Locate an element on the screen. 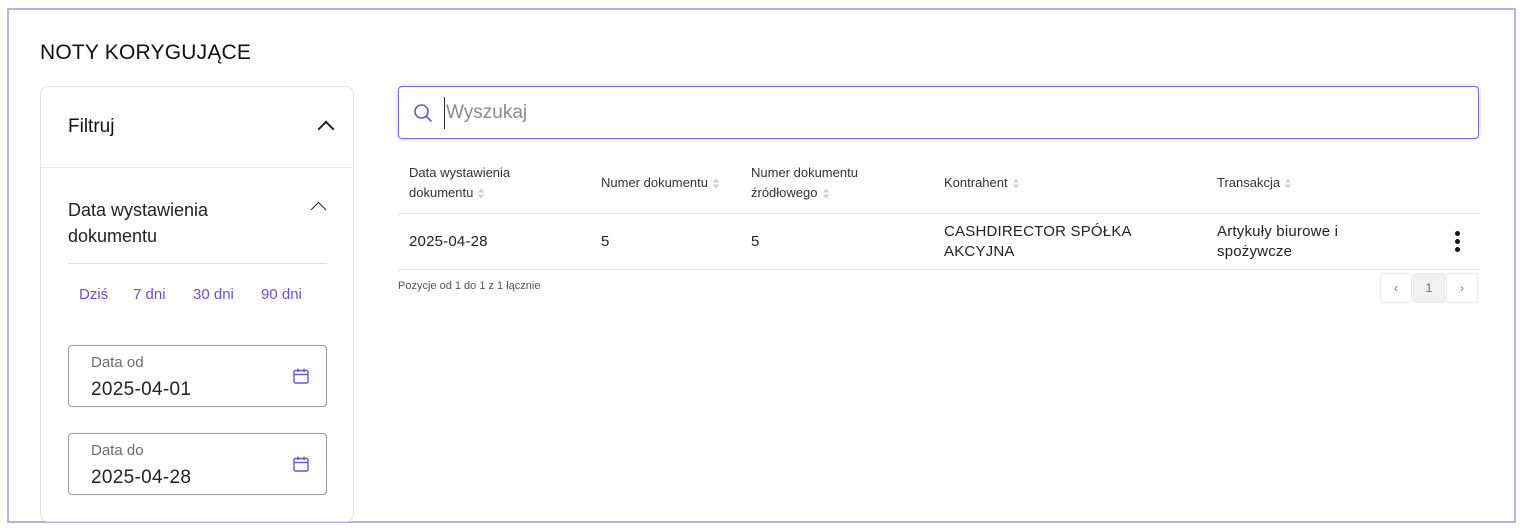  quick-range-90-days: 90 dni is located at coordinates (281, 294).